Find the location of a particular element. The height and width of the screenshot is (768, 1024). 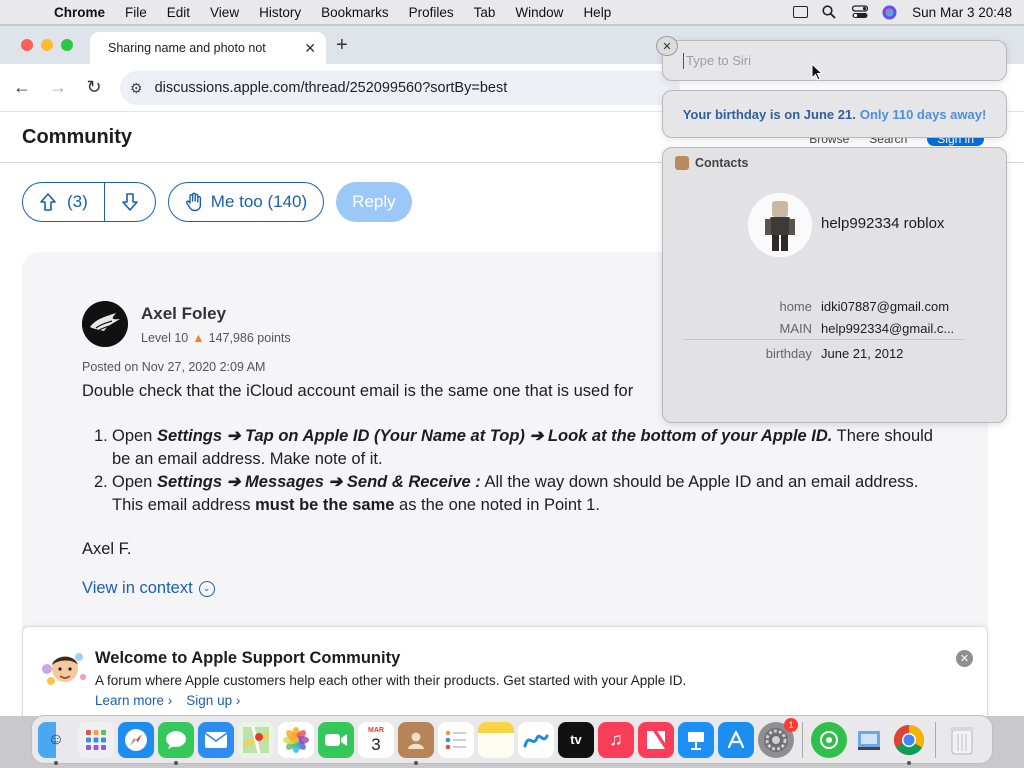

field-label: birthday is located at coordinates (788, 353).